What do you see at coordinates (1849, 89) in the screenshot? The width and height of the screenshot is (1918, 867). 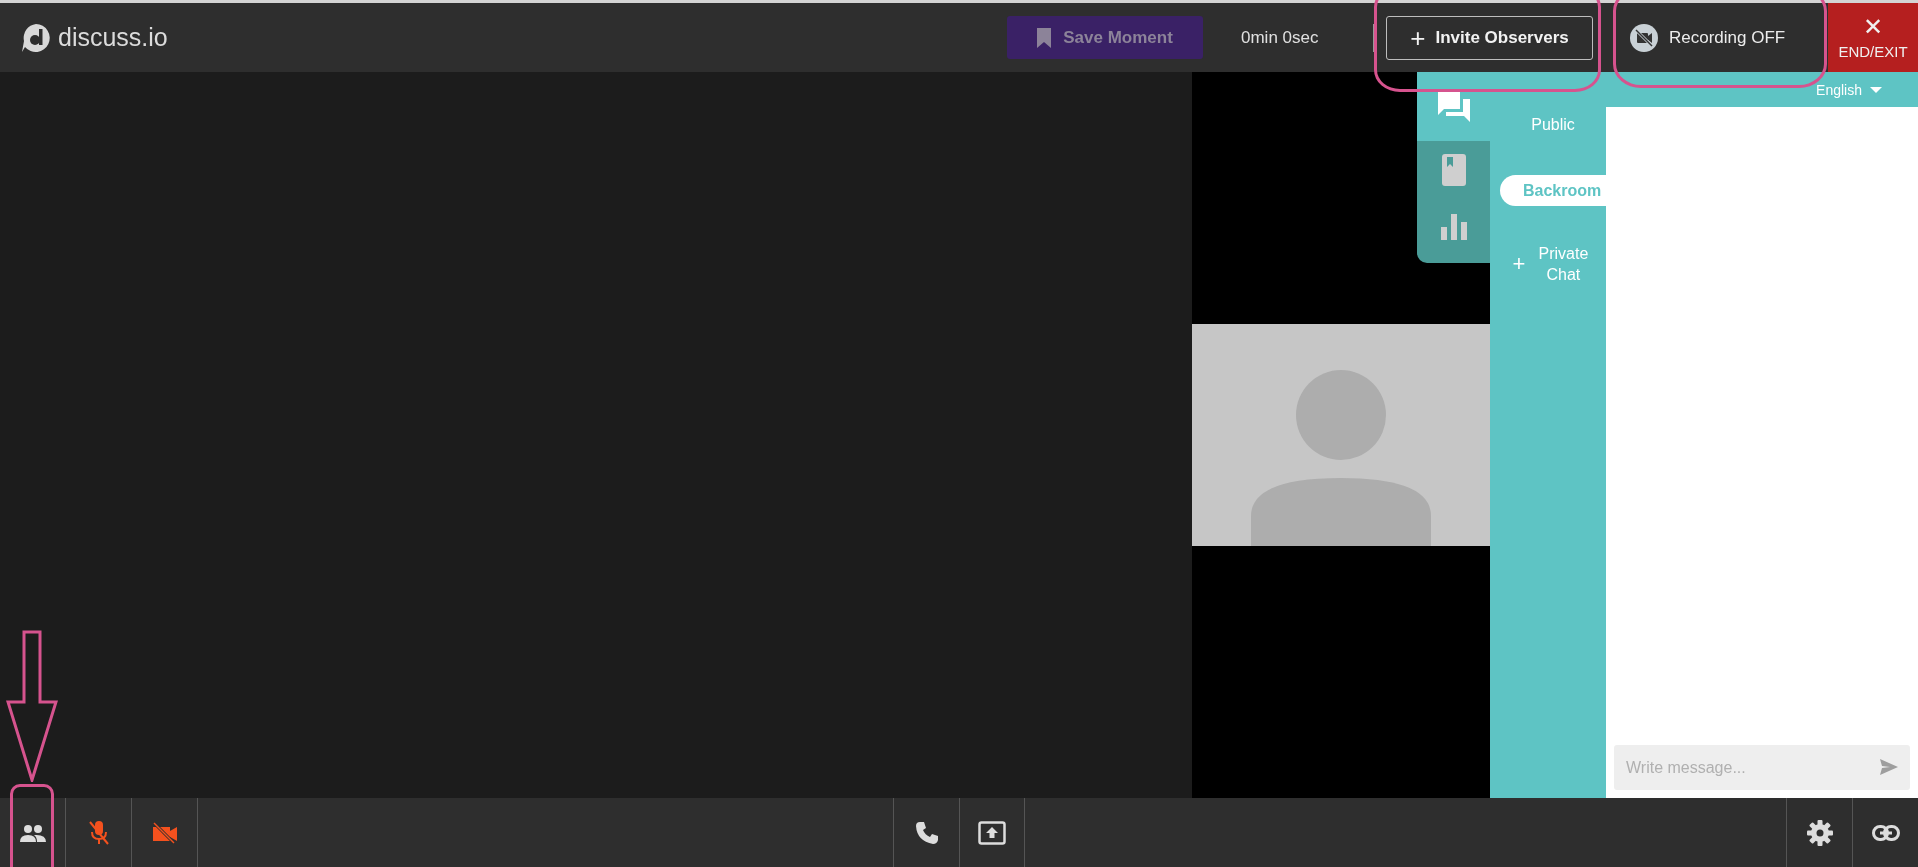 I see `language-dropdown: English` at bounding box center [1849, 89].